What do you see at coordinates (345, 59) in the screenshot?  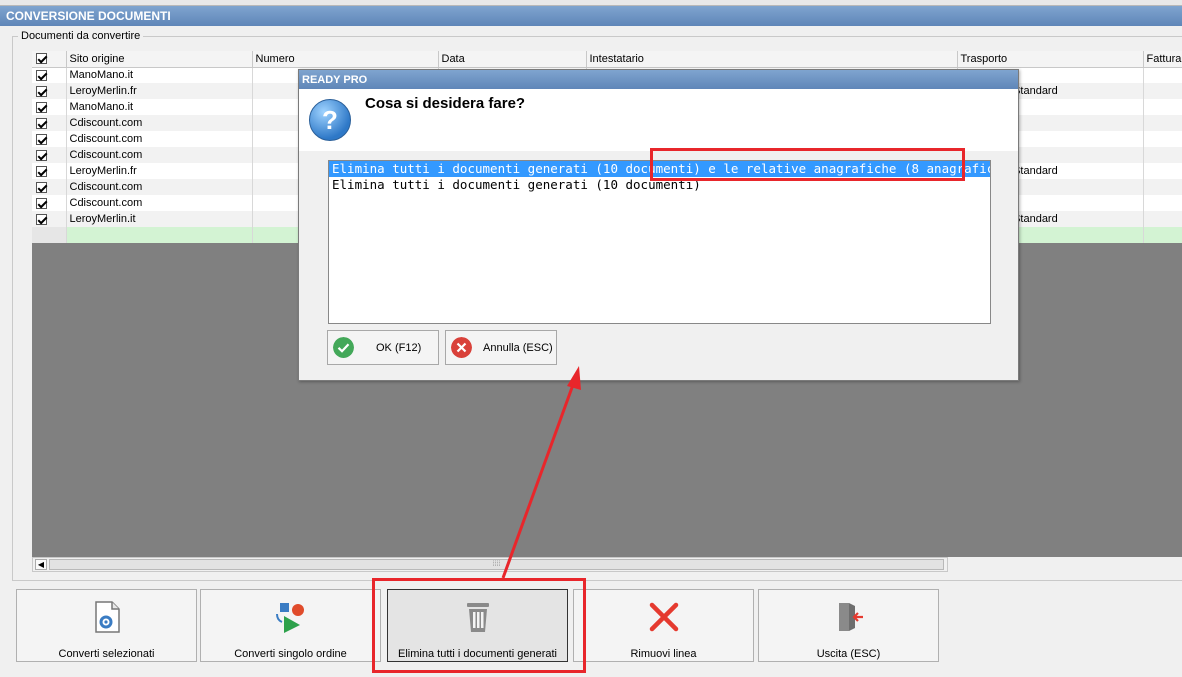 I see `column-header-numero: Numero` at bounding box center [345, 59].